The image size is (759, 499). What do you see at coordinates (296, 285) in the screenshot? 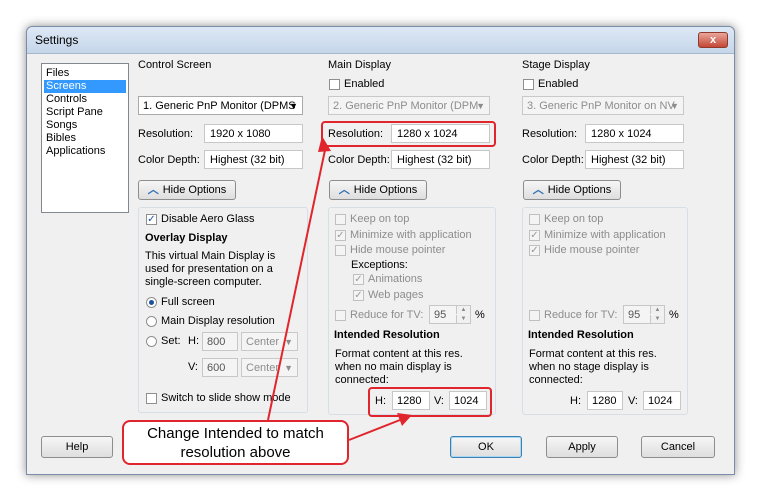
I see `arrow-to-resolution` at bounding box center [296, 285].